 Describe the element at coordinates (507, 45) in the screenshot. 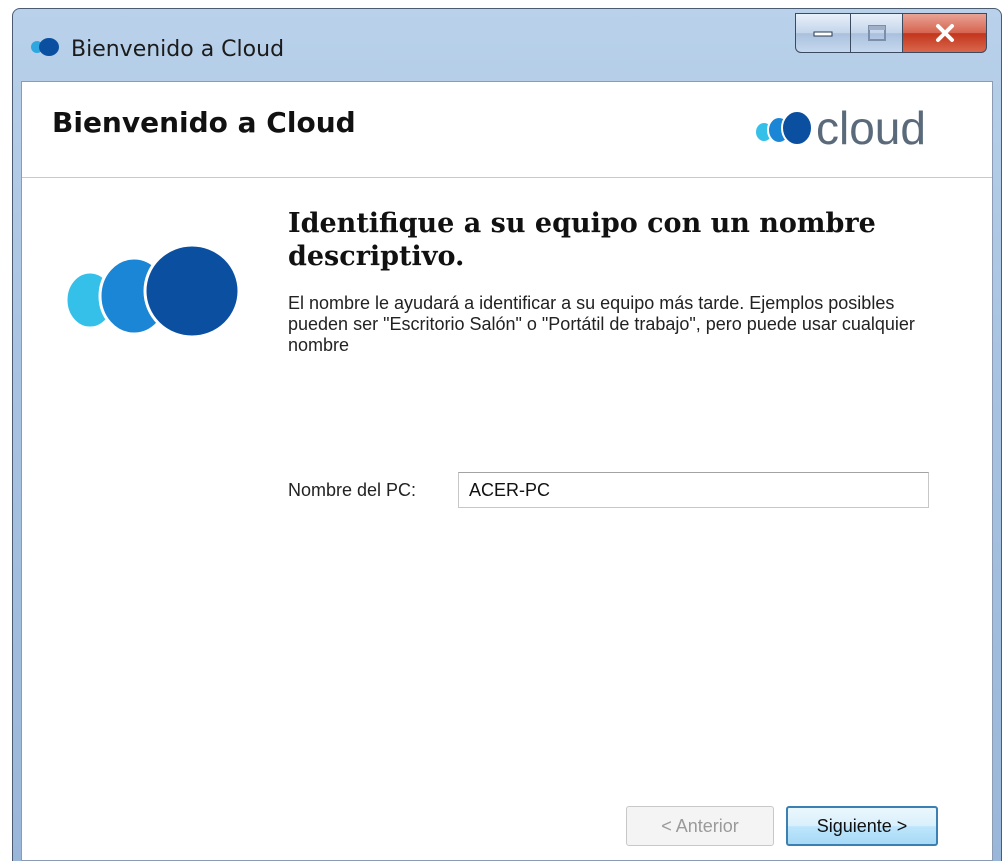

I see `title-bar: Bienvenido a Cloud` at that location.